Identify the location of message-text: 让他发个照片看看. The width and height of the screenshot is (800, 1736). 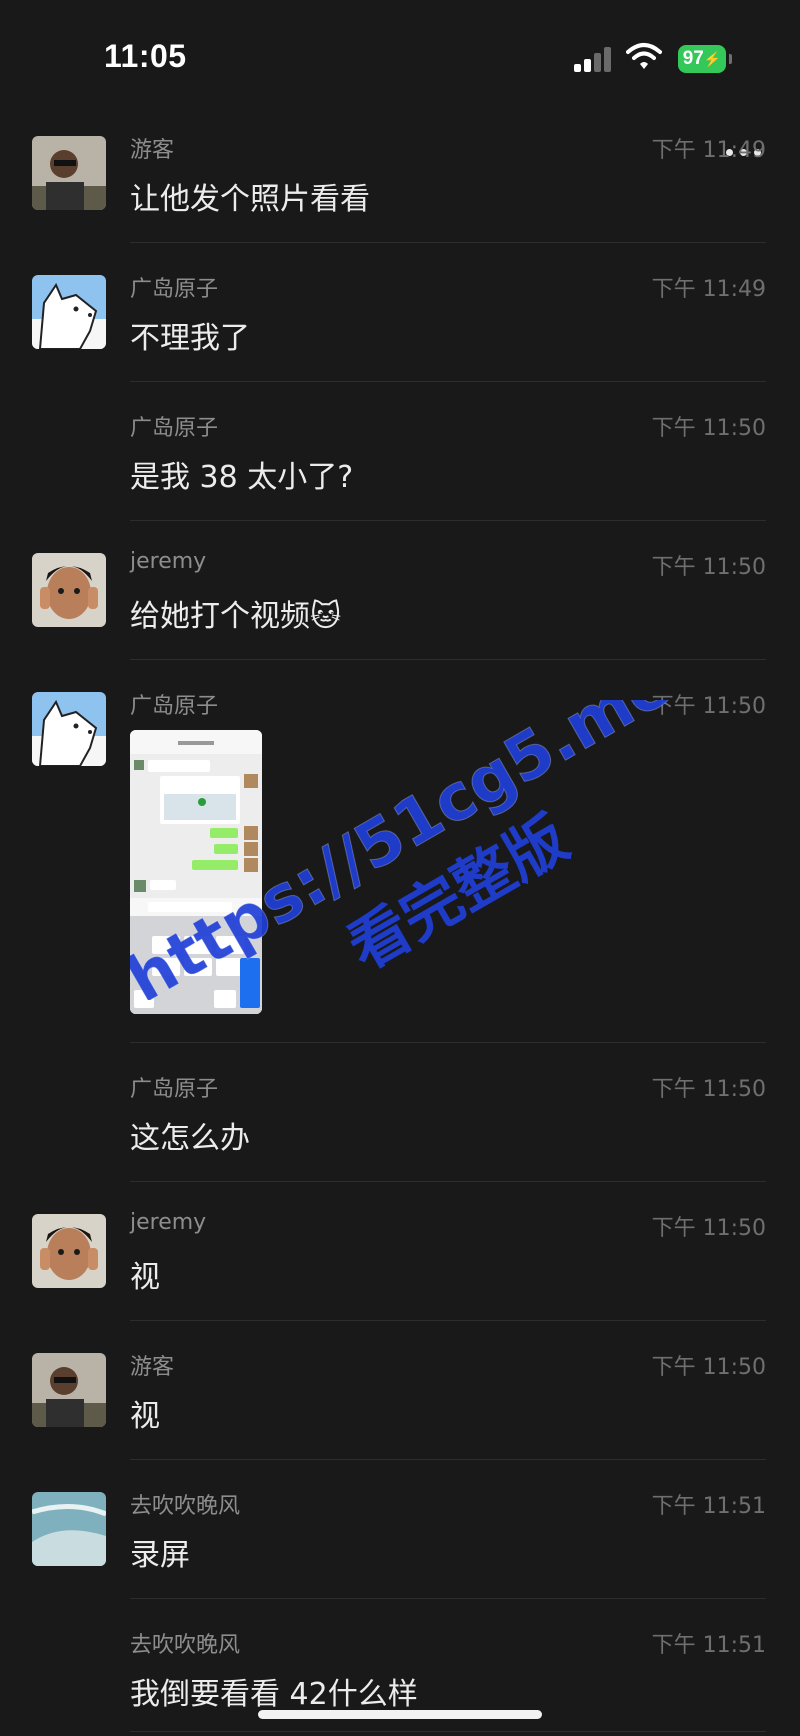
(250, 199).